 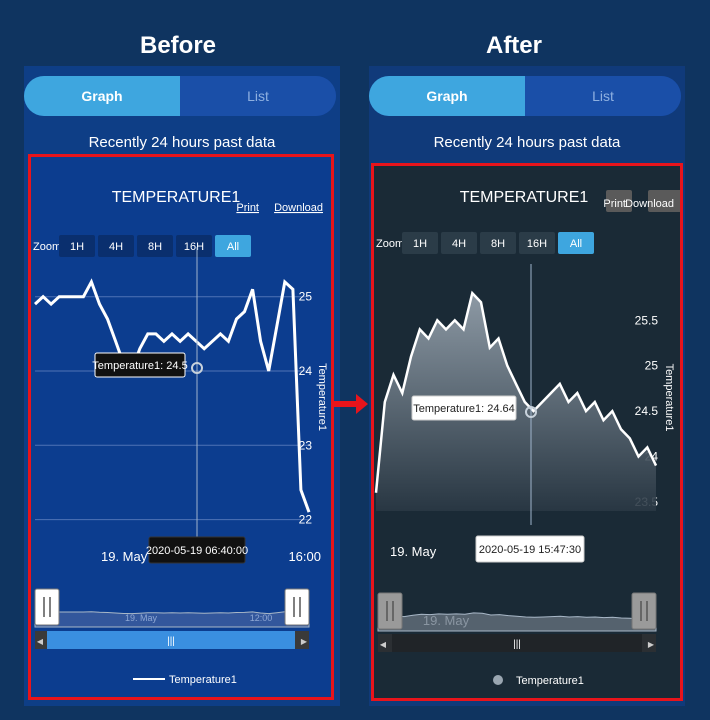 What do you see at coordinates (304, 556) in the screenshot?
I see `x-tick-label: 16:00` at bounding box center [304, 556].